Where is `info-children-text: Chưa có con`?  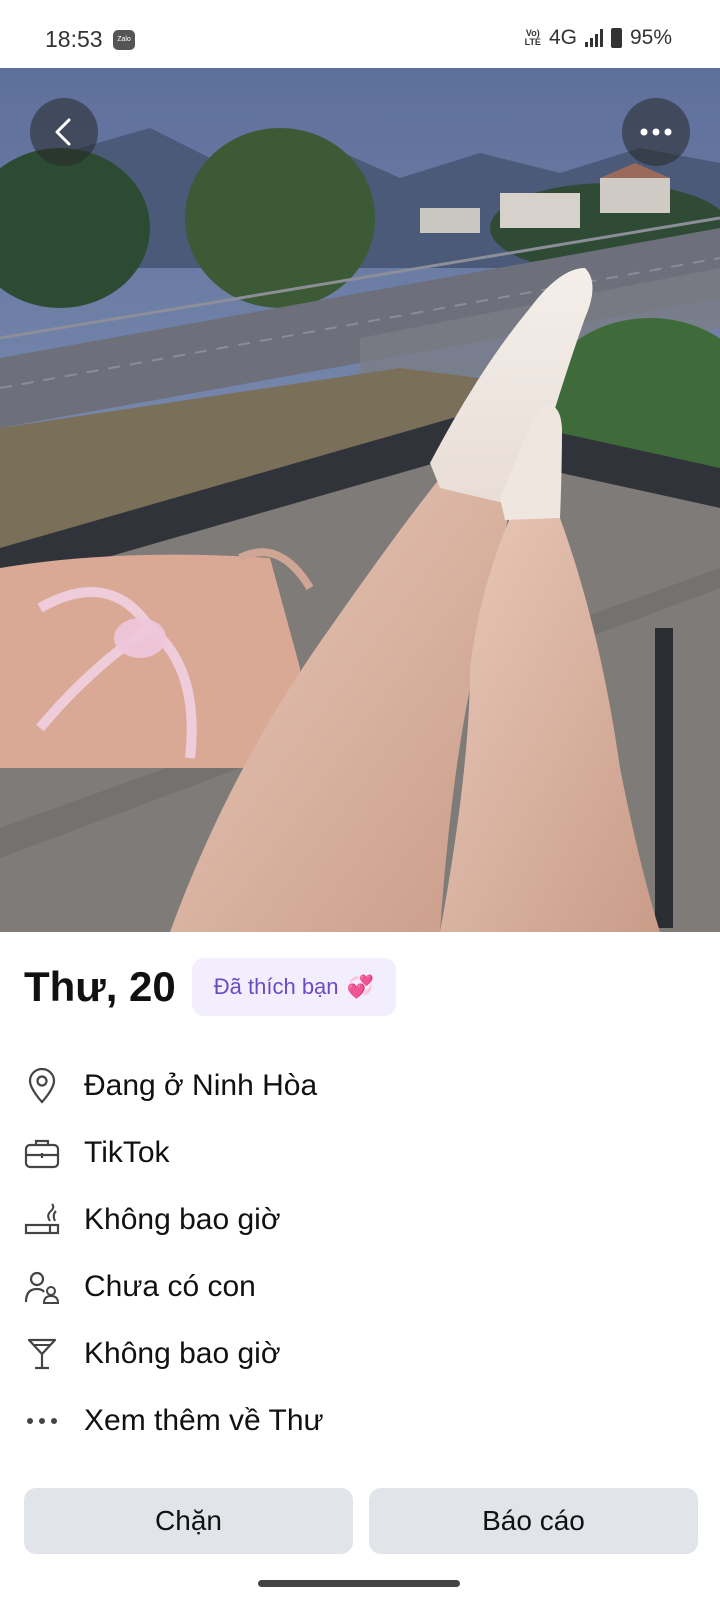
info-children-text: Chưa có con is located at coordinates (170, 1286).